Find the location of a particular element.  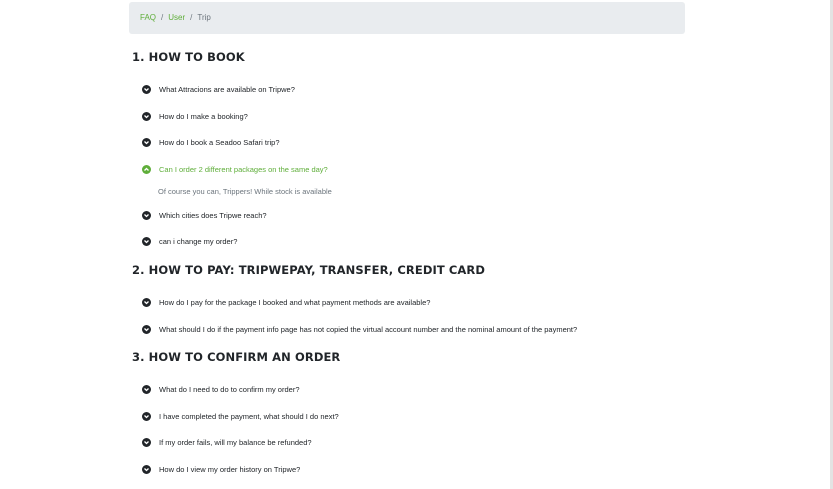

faq-question: What Attracions are available on Tripwe? is located at coordinates (218, 89).